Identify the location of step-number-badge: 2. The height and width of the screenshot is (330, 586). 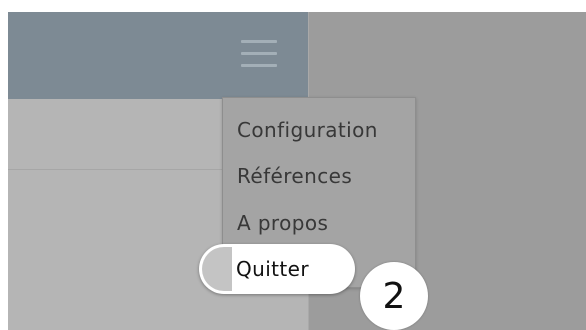
(394, 296).